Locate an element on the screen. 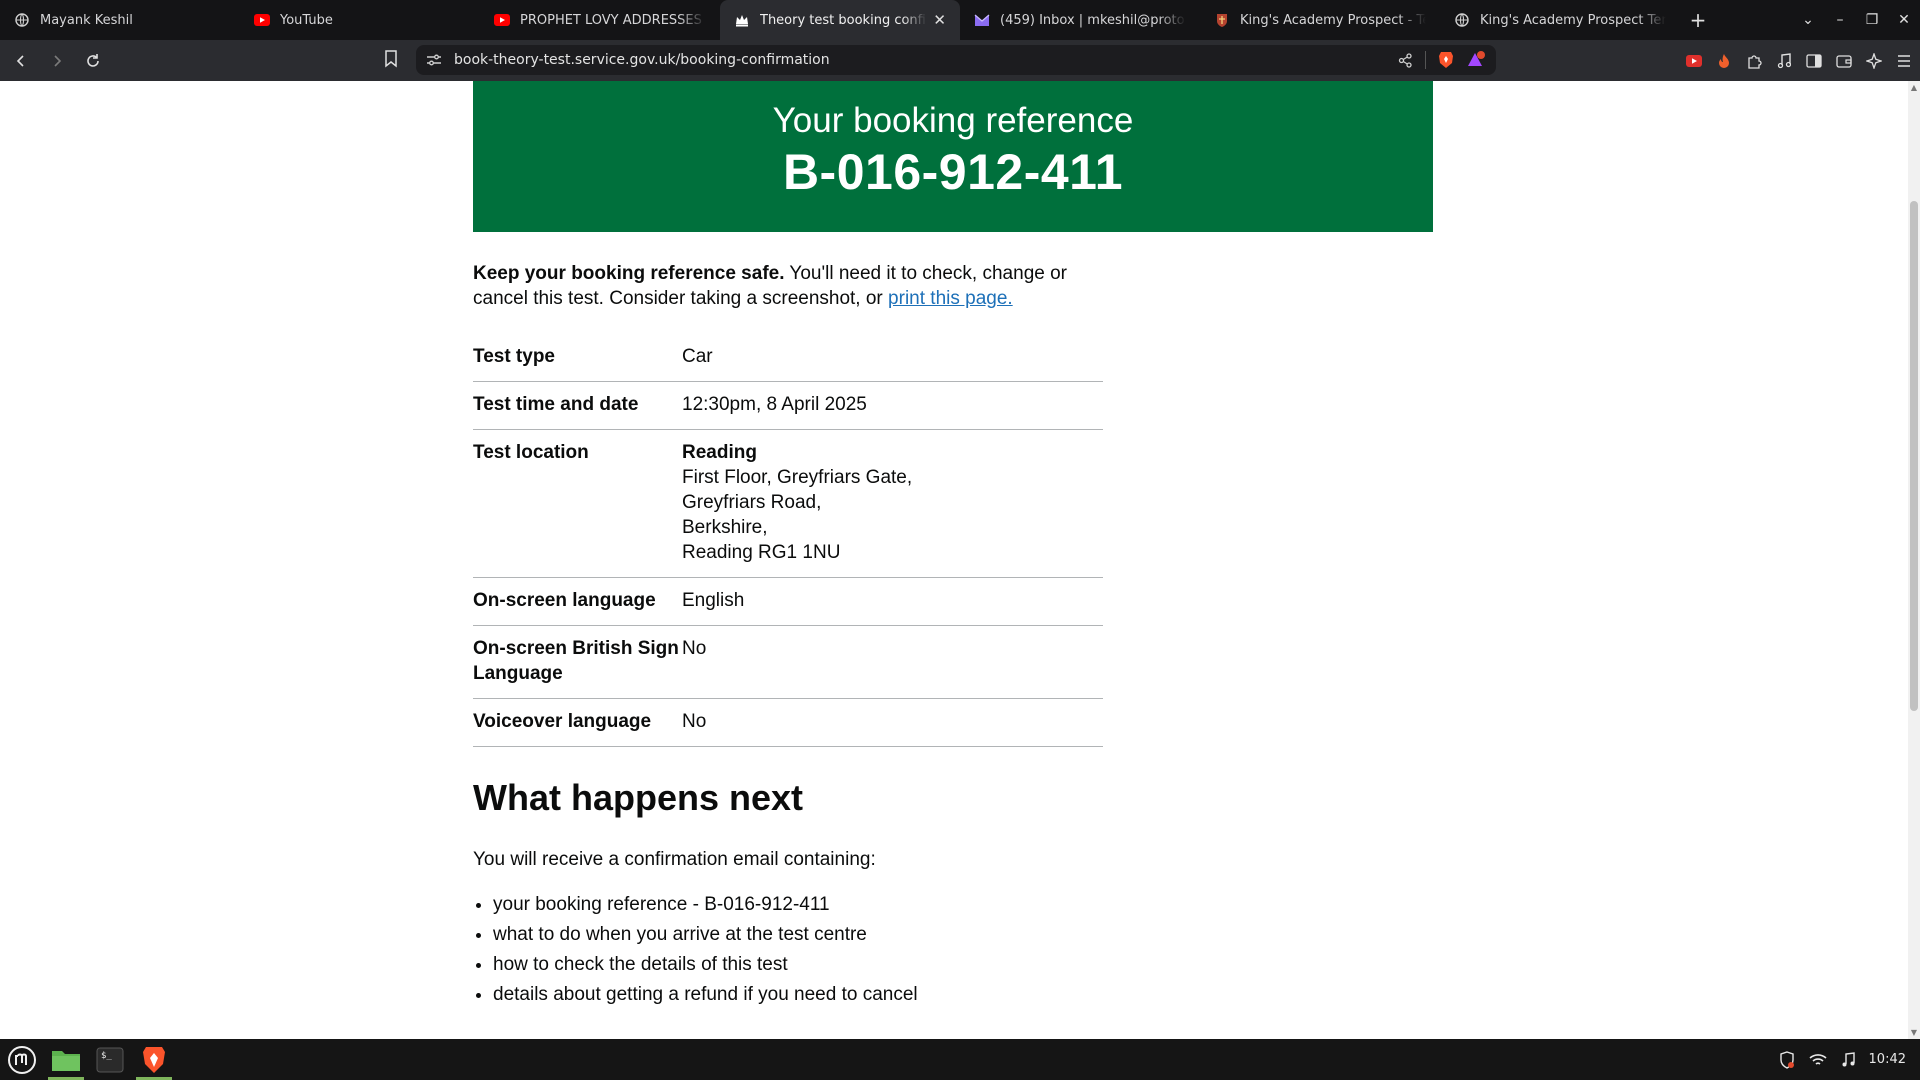  close-window-icon: ✕ is located at coordinates (1904, 20).